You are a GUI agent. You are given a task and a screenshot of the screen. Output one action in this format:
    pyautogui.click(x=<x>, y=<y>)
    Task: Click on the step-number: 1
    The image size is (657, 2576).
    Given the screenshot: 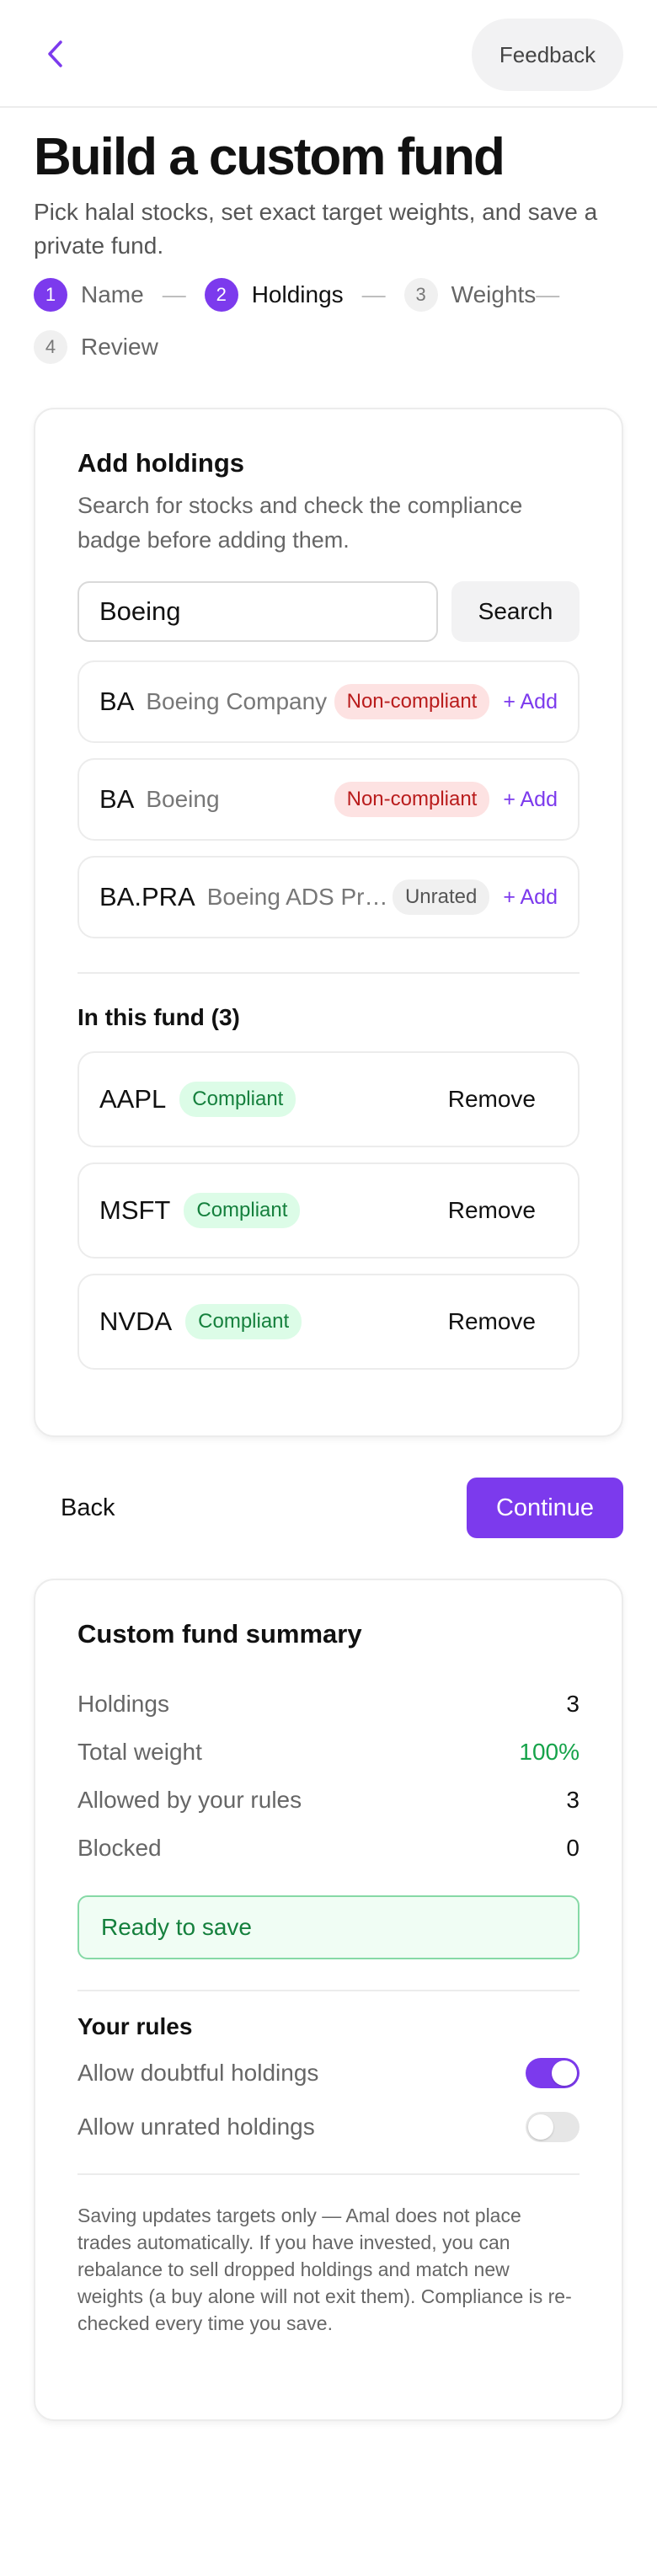 What is the action you would take?
    pyautogui.click(x=50, y=295)
    